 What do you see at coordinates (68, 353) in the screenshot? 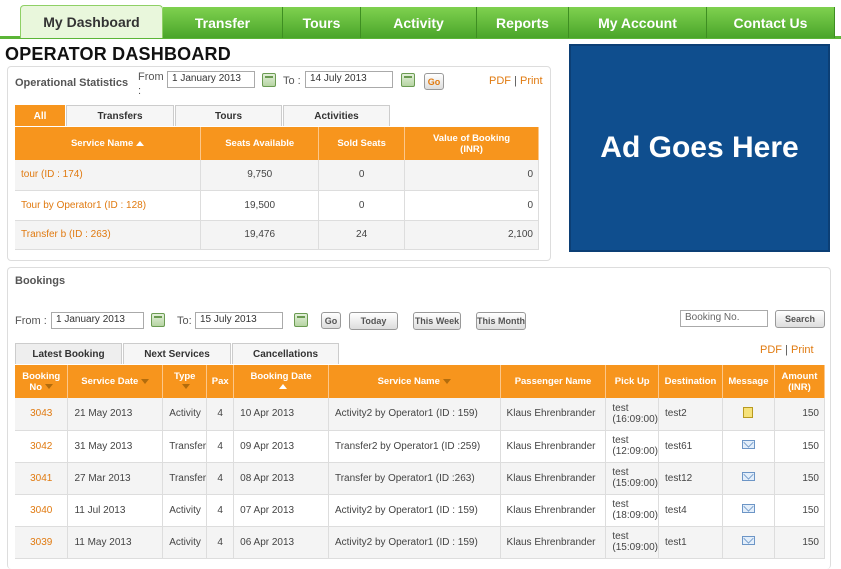
I see `tab-latest-booking: Latest Booking` at bounding box center [68, 353].